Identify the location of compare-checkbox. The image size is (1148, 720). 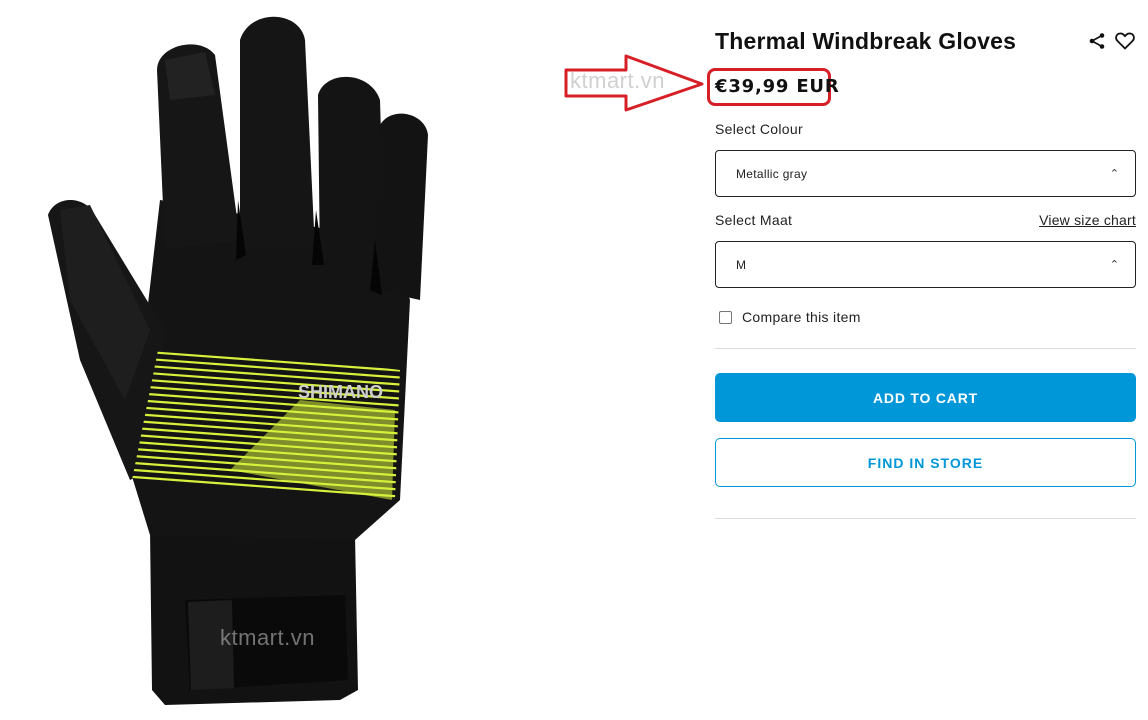
(725, 317).